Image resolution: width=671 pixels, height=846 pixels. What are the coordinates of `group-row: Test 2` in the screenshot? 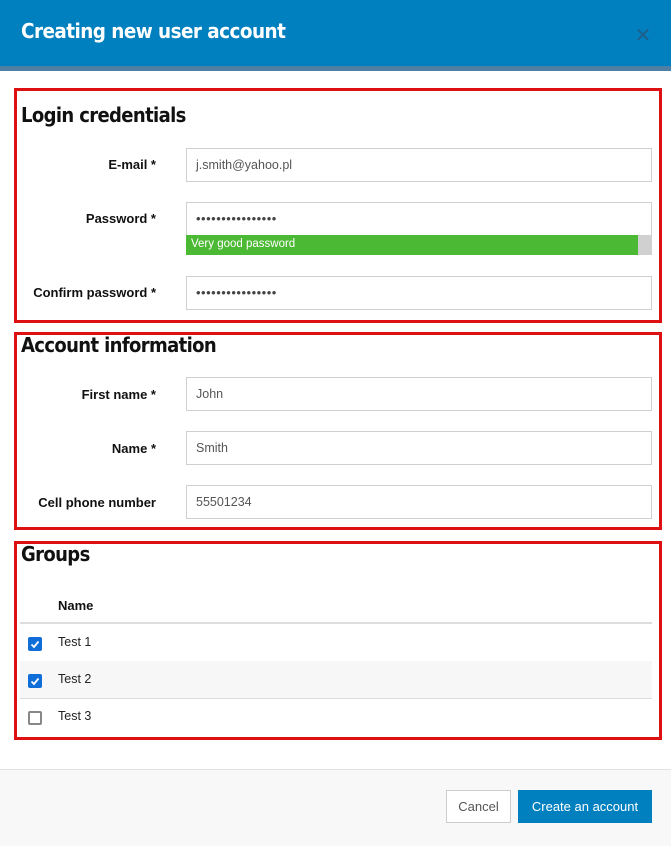 It's located at (336, 679).